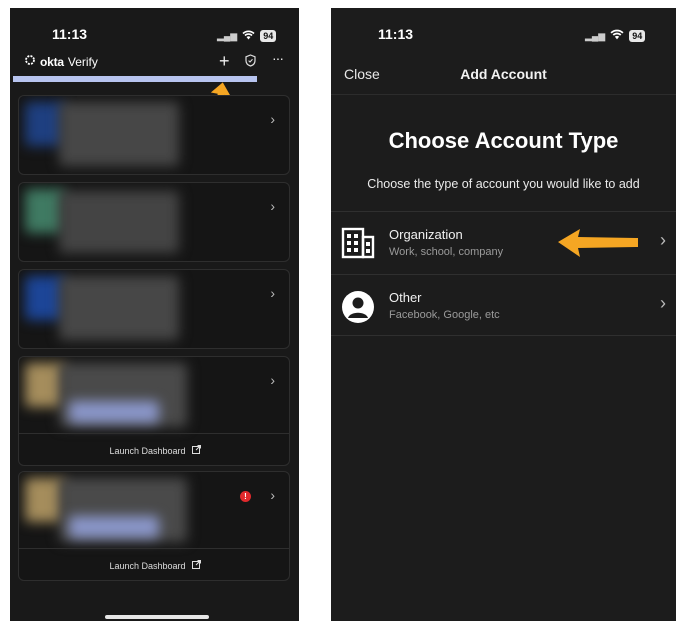 The width and height of the screenshot is (676, 621). Describe the element at coordinates (503, 305) in the screenshot. I see `account-type-other: Other Facebook, Google, etc ›` at that location.